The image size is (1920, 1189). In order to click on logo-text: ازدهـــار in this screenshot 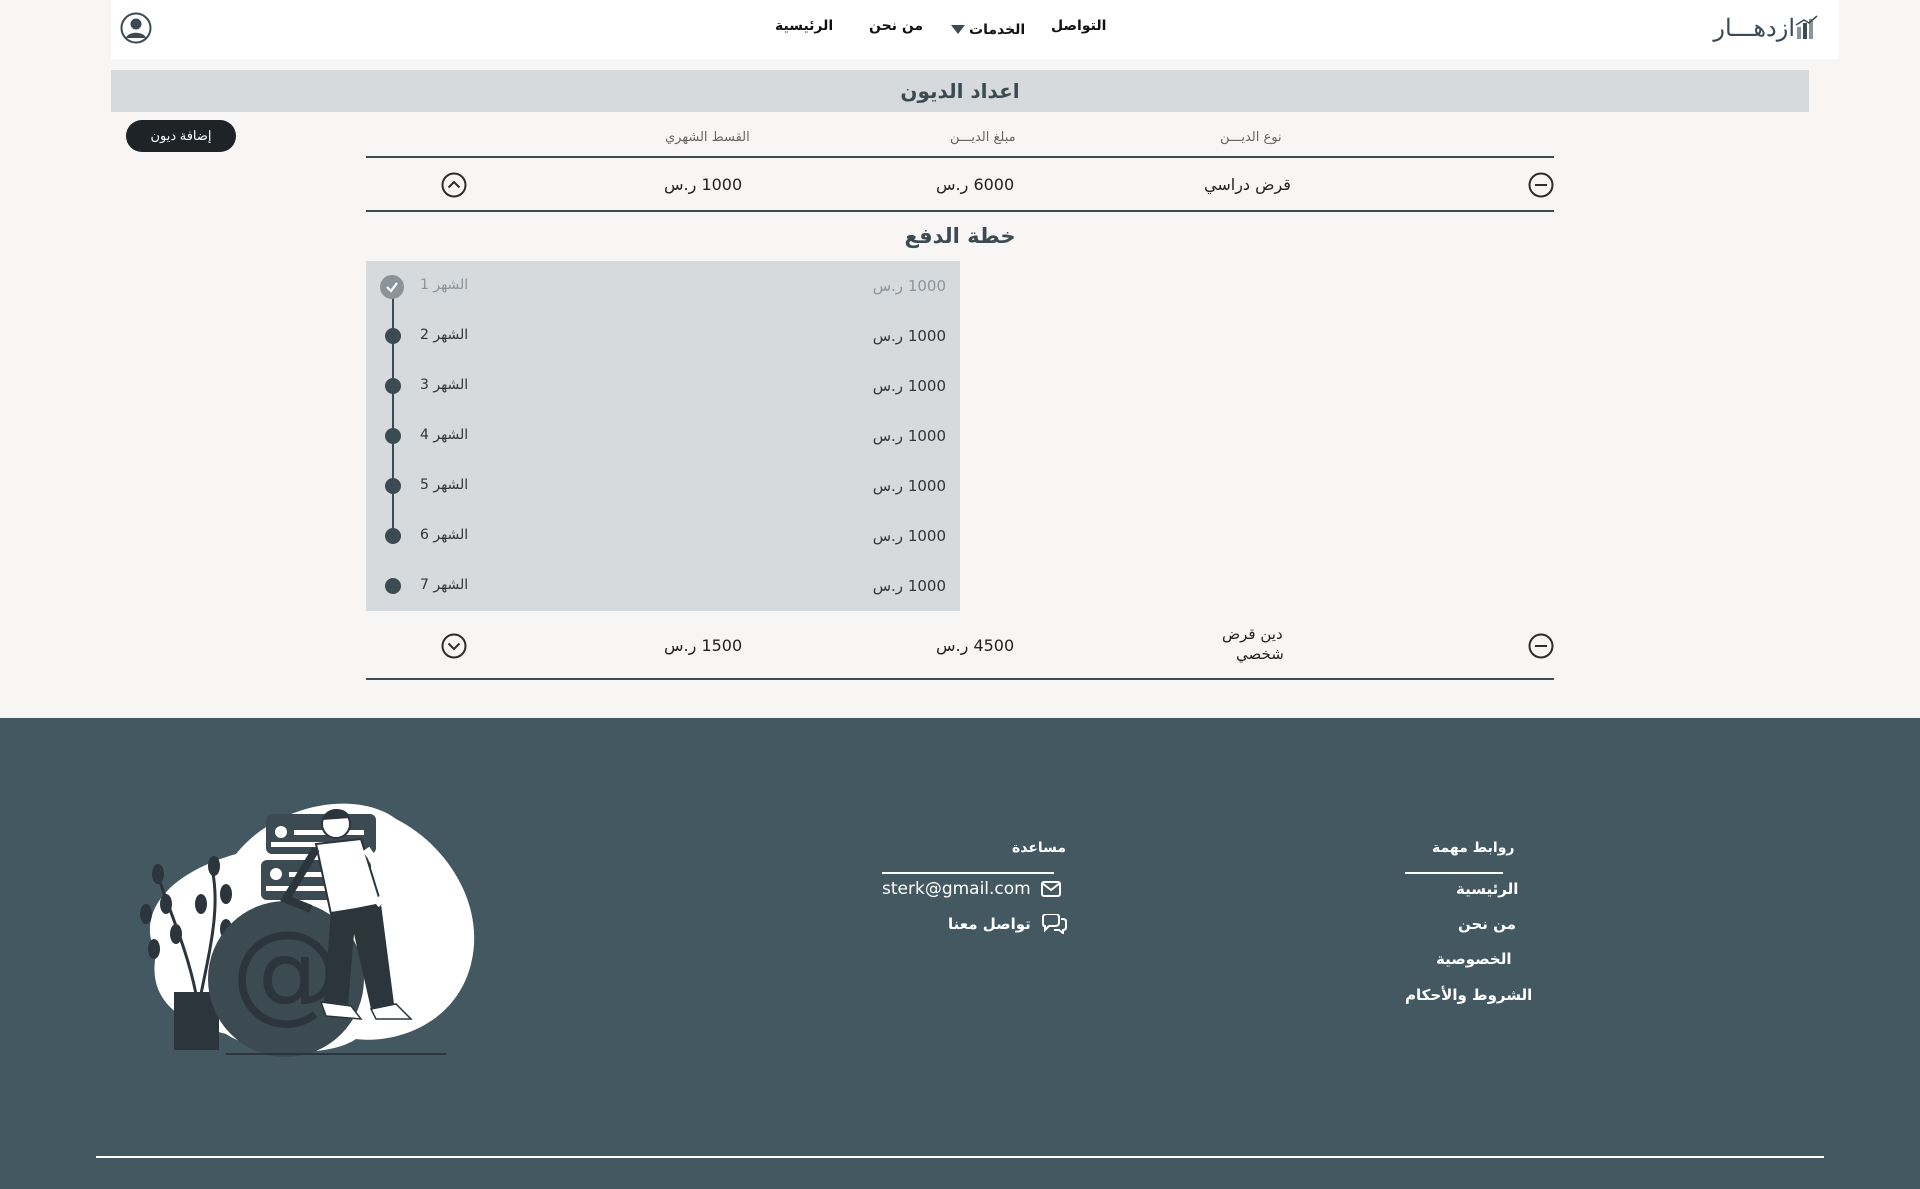, I will do `click(1754, 28)`.